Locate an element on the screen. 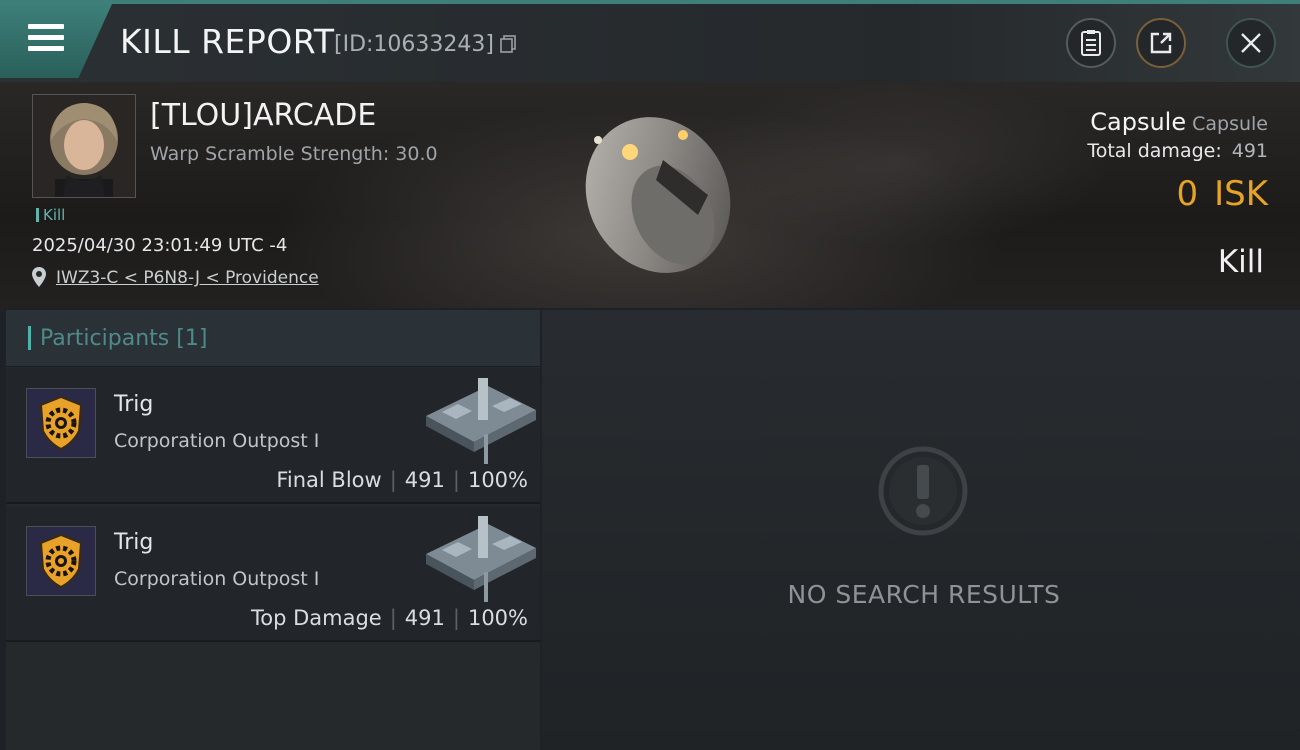 The image size is (1300, 750). pilot-portrait is located at coordinates (84, 146).